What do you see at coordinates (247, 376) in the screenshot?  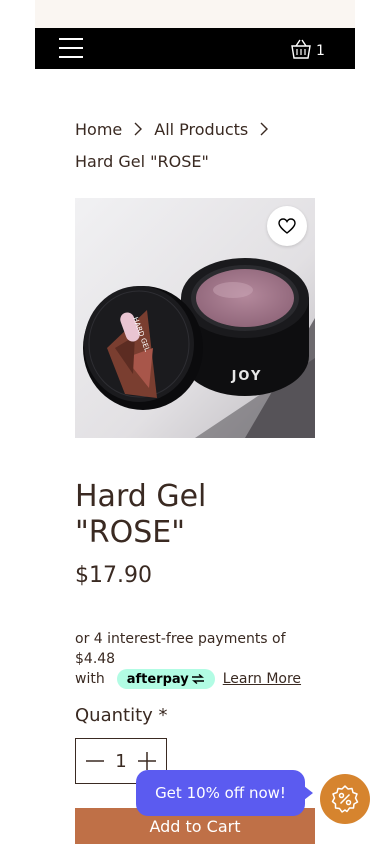 I see `jar-brand-text: JOY` at bounding box center [247, 376].